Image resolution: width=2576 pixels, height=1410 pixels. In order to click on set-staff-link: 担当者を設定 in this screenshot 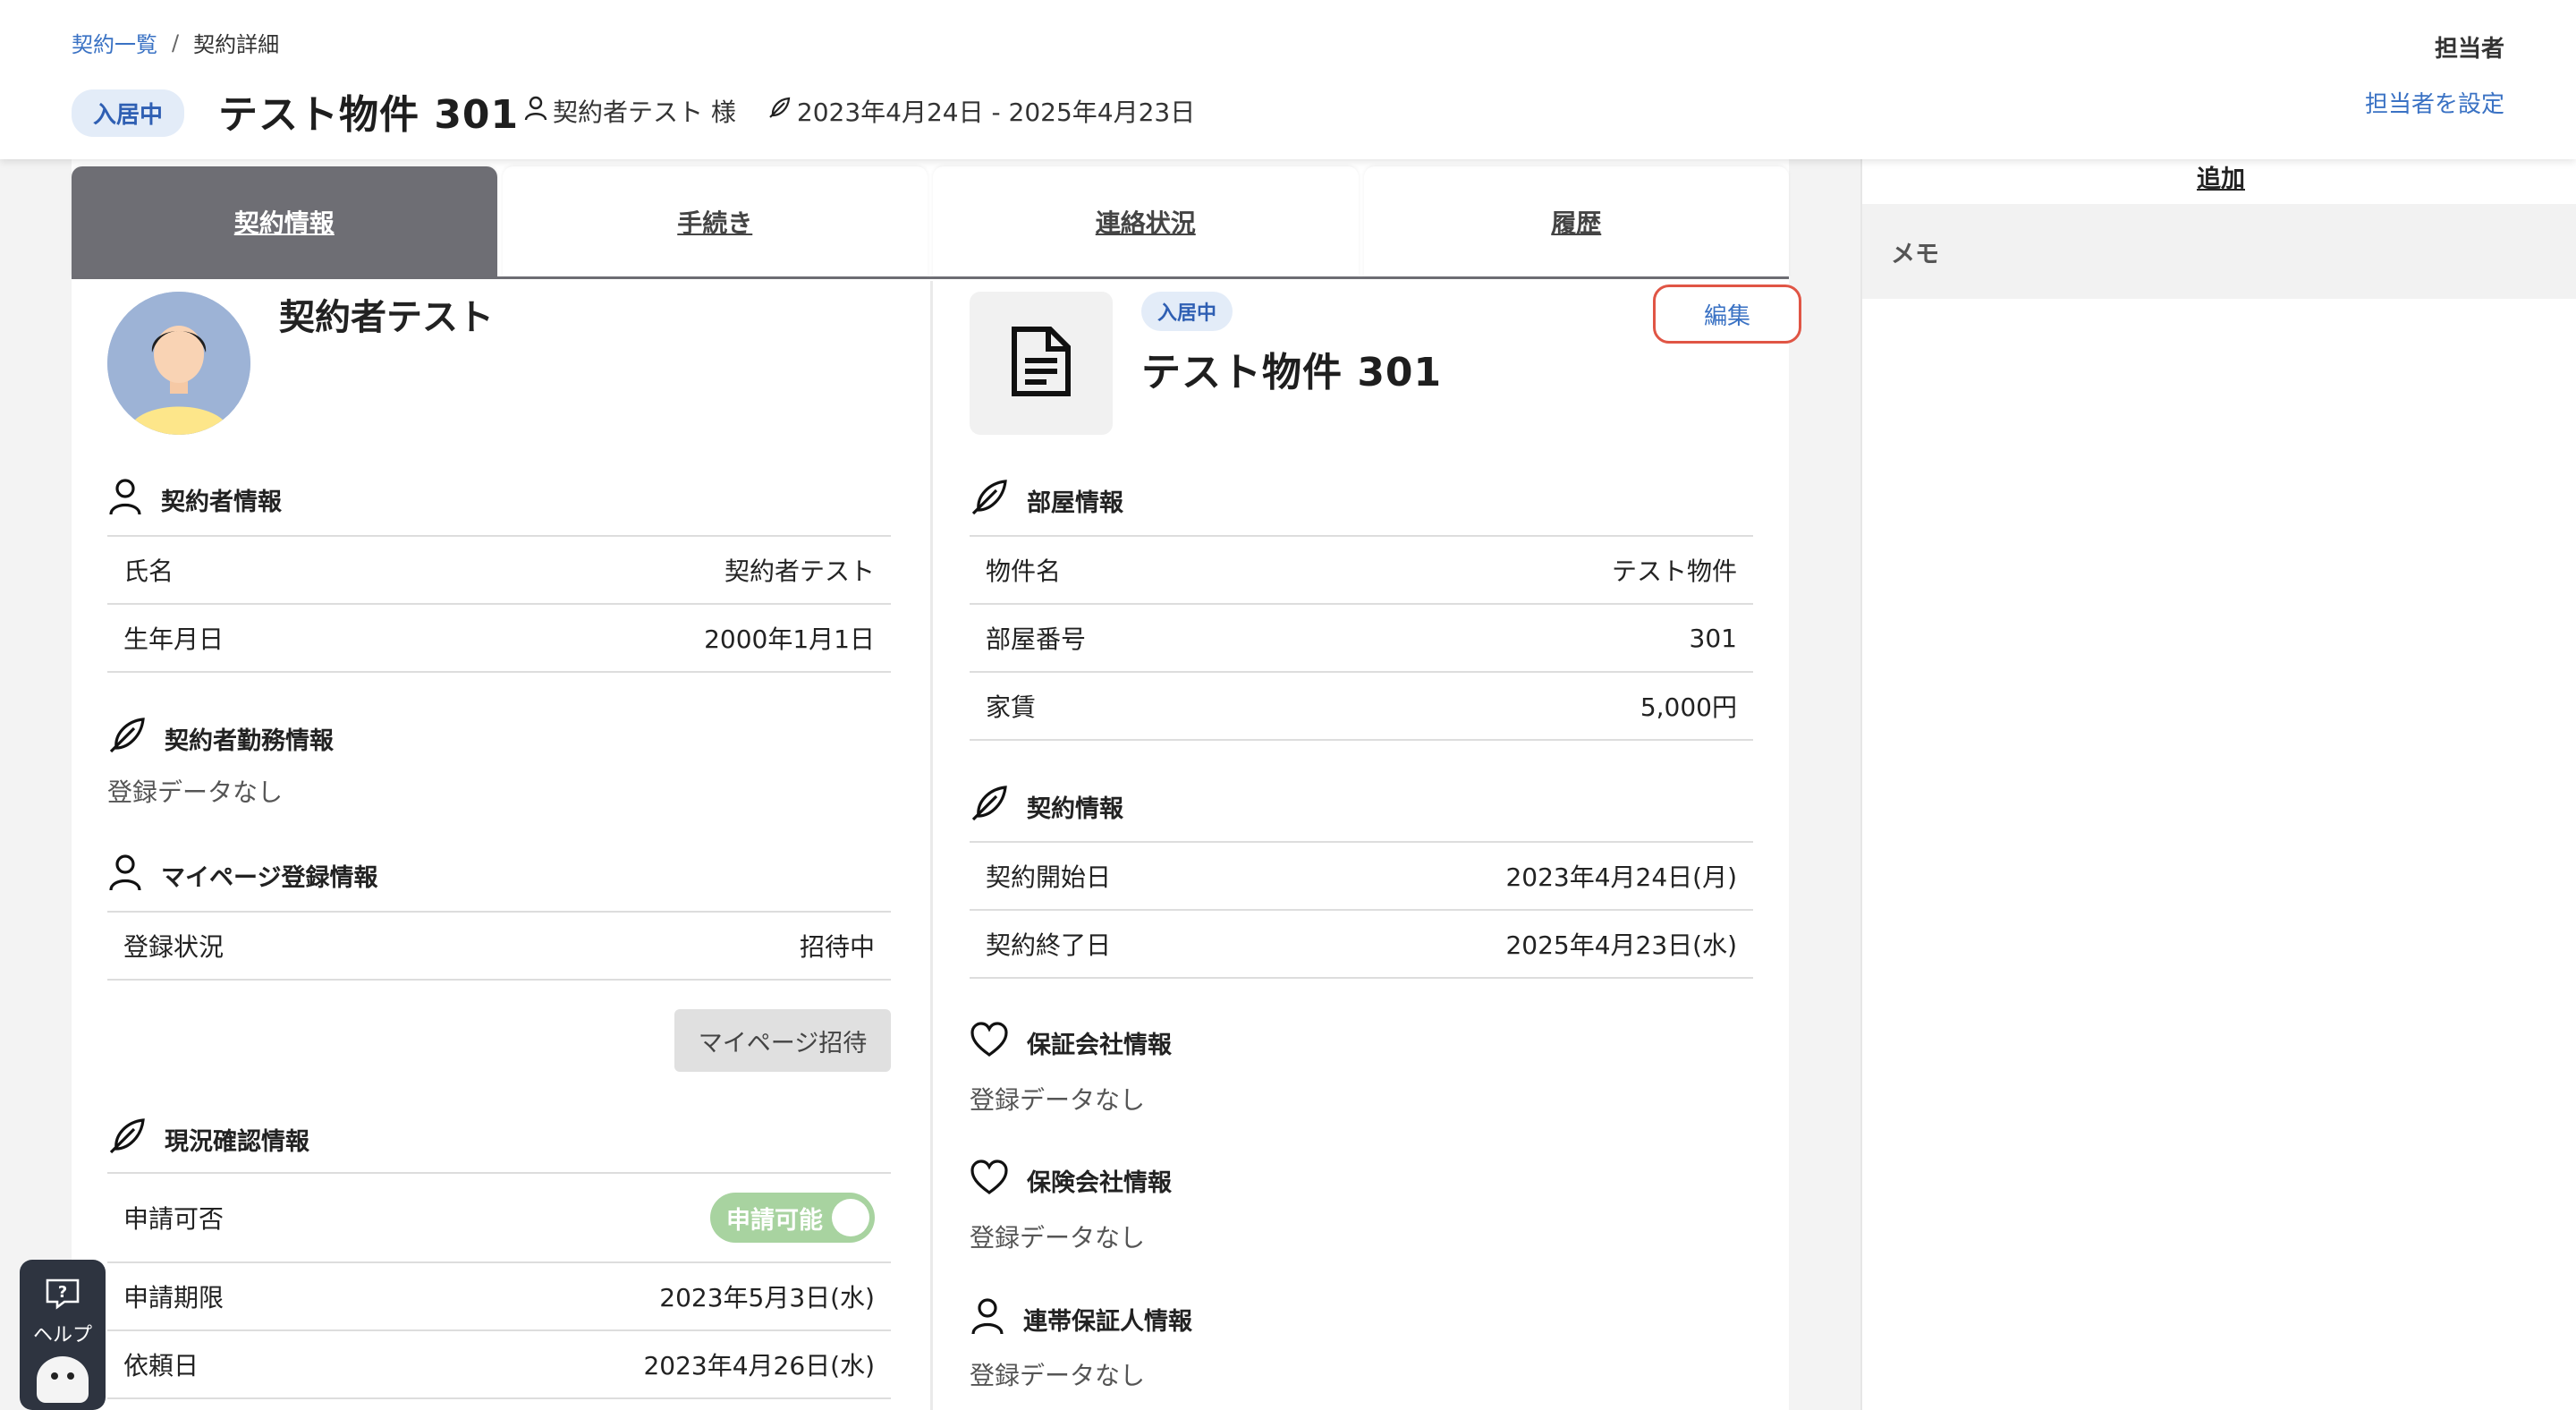, I will do `click(2434, 103)`.